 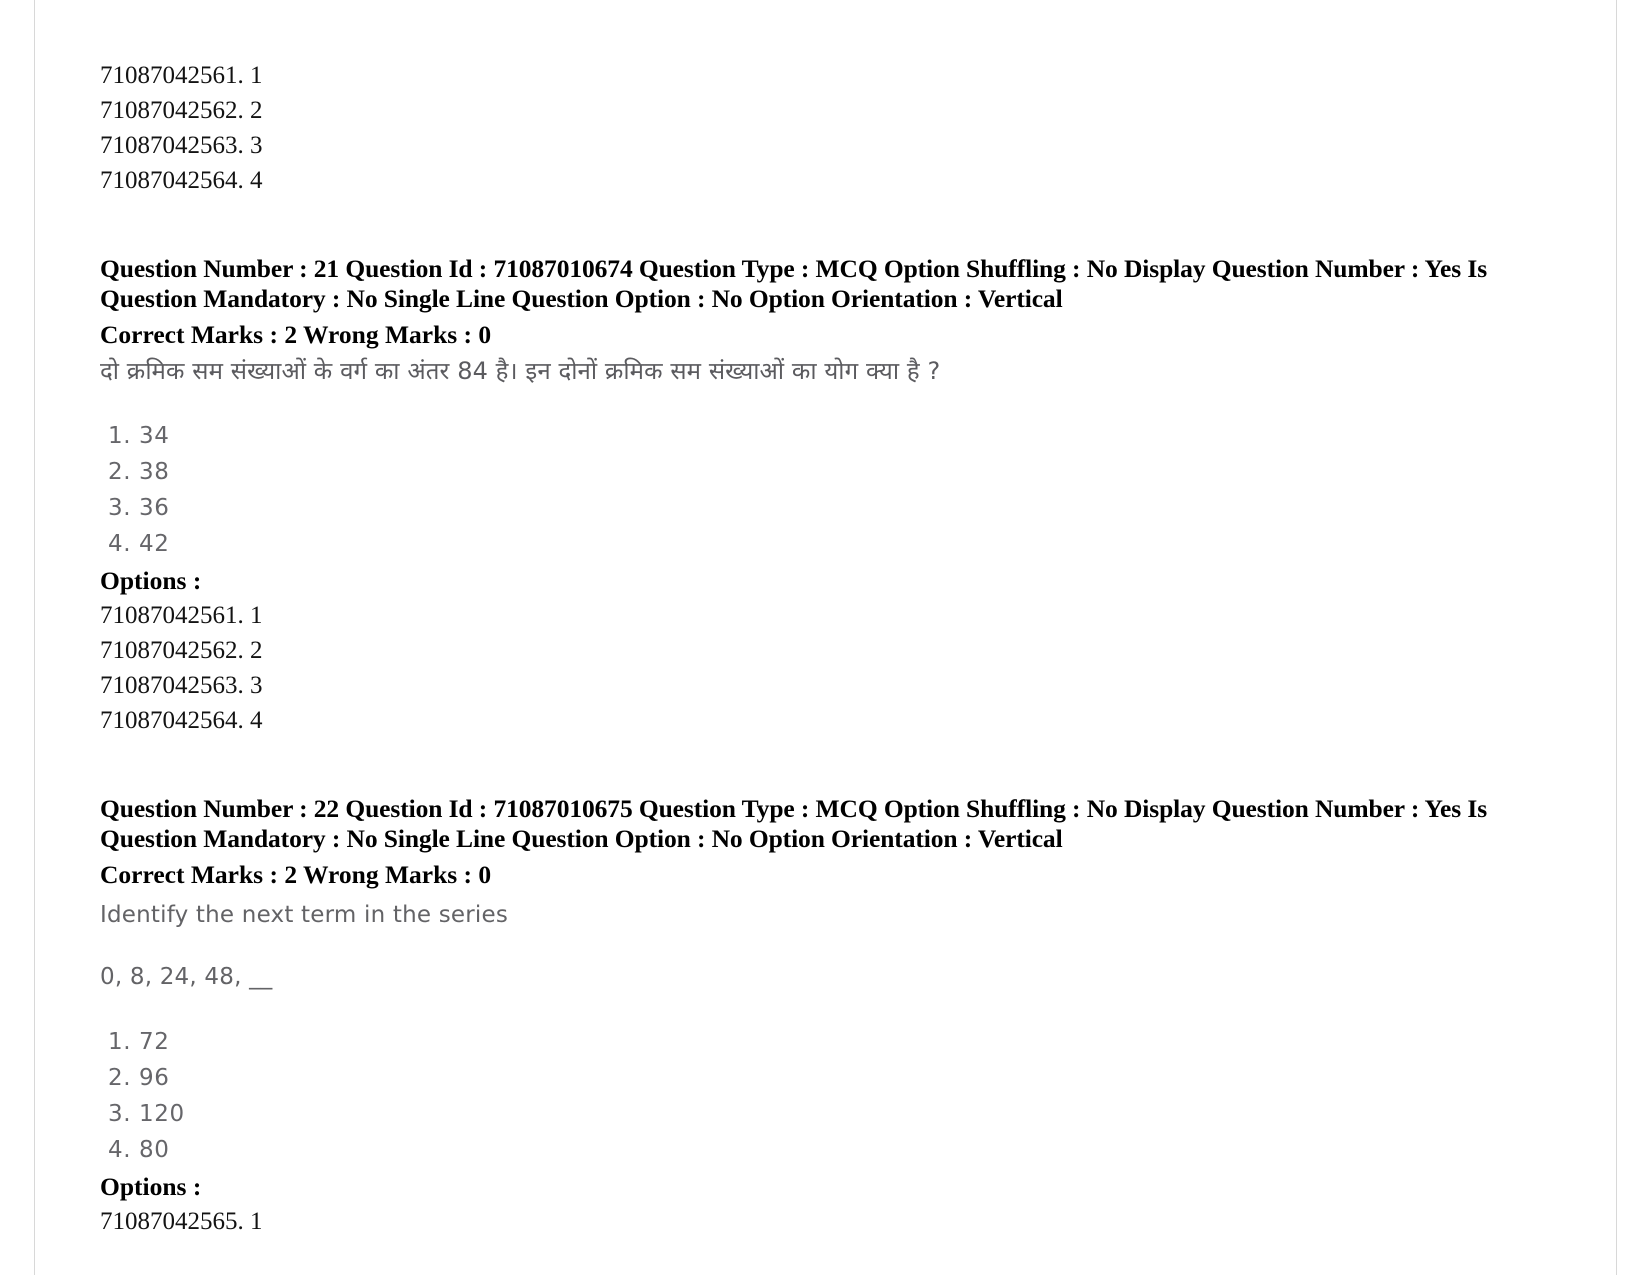 I want to click on option-id-row: 71087042565. 1, so click(x=181, y=1221).